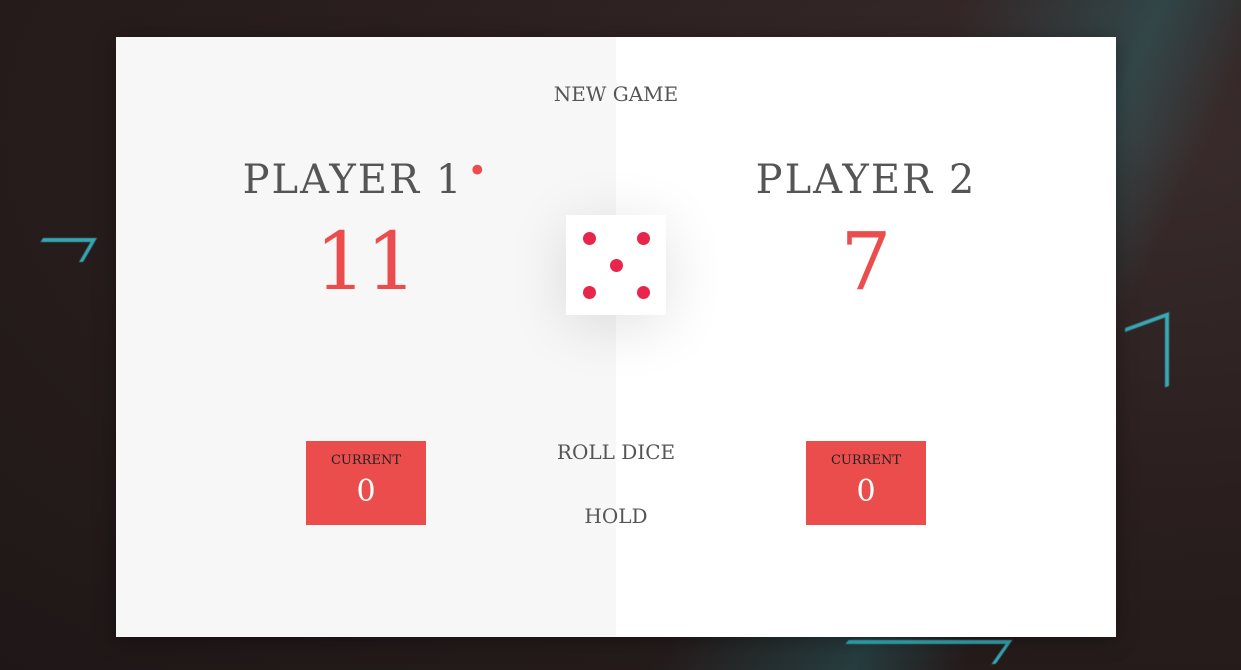  I want to click on dice-icon, so click(616, 265).